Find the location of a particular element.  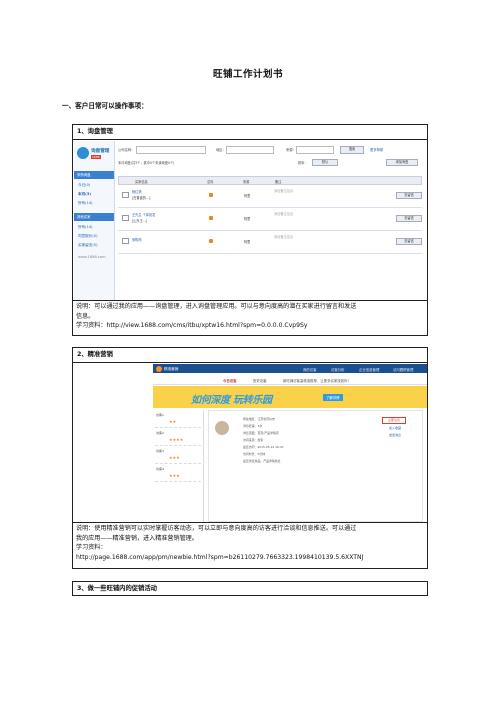

sidebar-footer: www.1688.com is located at coordinates (92, 257).